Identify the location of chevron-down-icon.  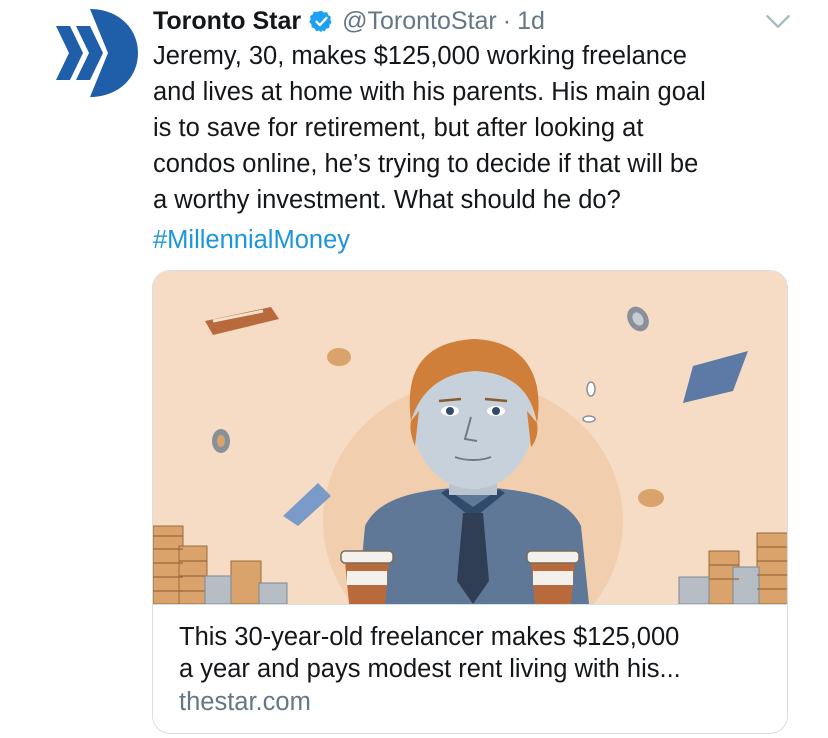
(778, 21).